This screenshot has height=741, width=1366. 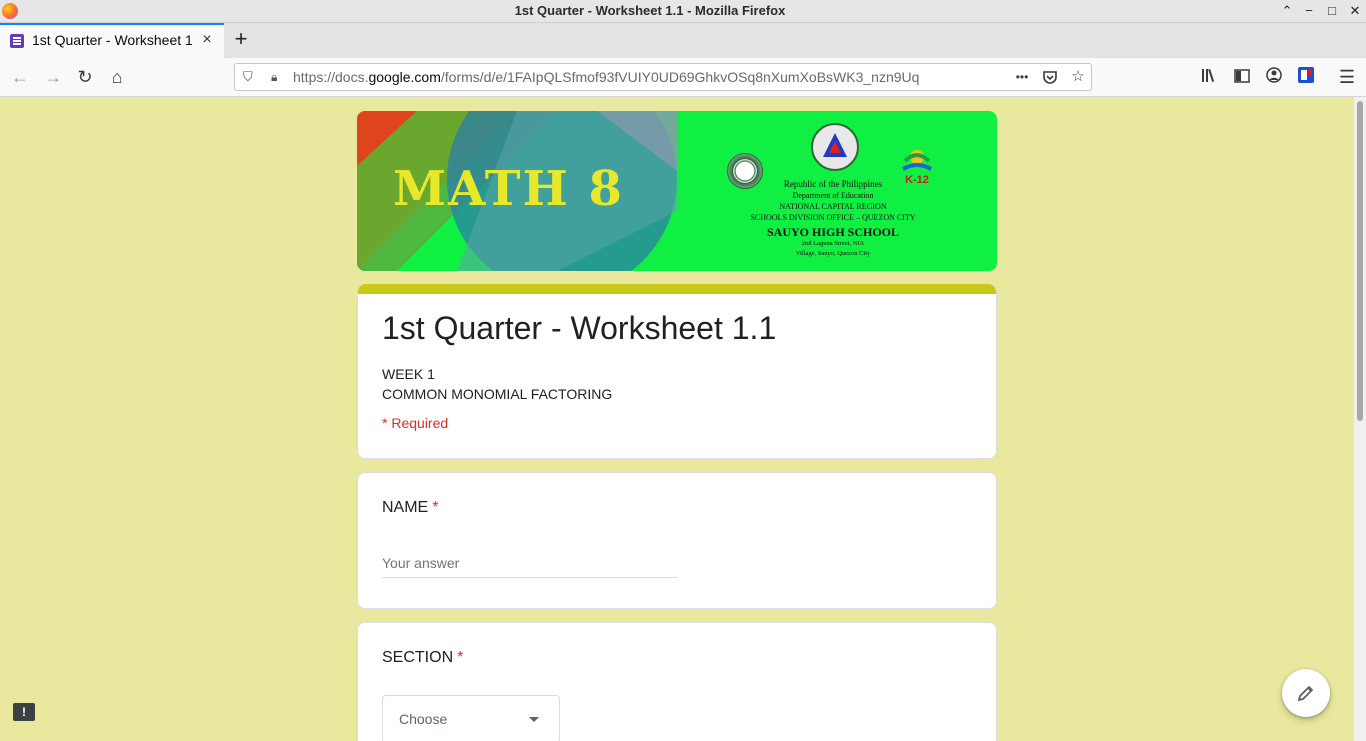 I want to click on report-feedback-icon: !, so click(x=24, y=712).